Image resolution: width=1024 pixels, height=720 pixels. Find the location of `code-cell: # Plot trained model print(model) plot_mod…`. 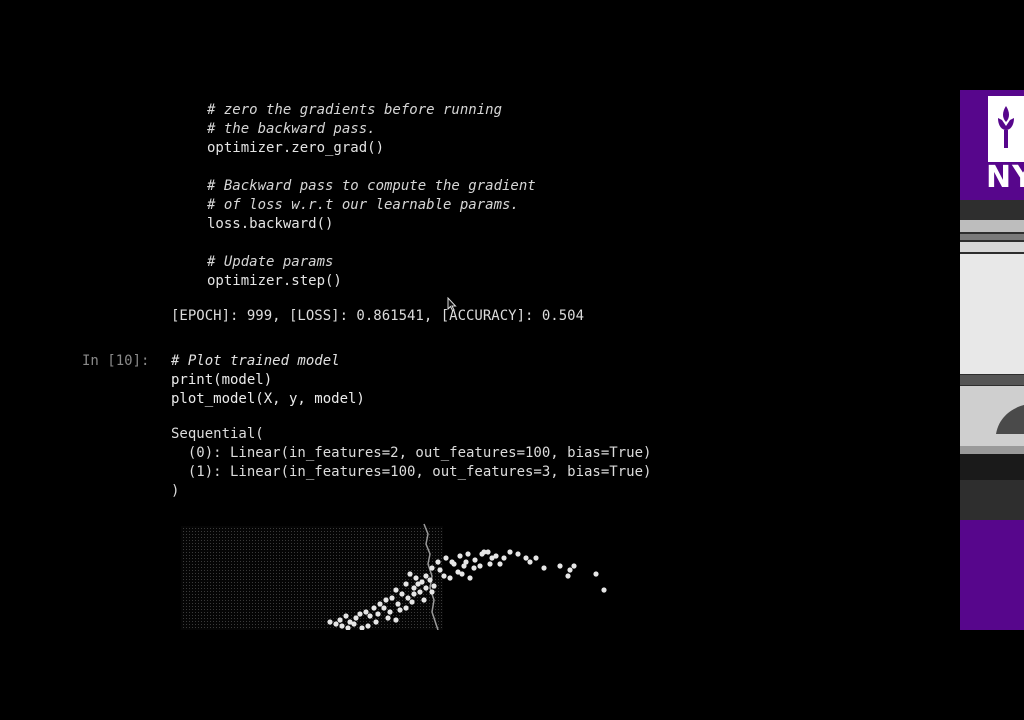

code-cell: # Plot trained model print(model) plot_mod… is located at coordinates (268, 380).